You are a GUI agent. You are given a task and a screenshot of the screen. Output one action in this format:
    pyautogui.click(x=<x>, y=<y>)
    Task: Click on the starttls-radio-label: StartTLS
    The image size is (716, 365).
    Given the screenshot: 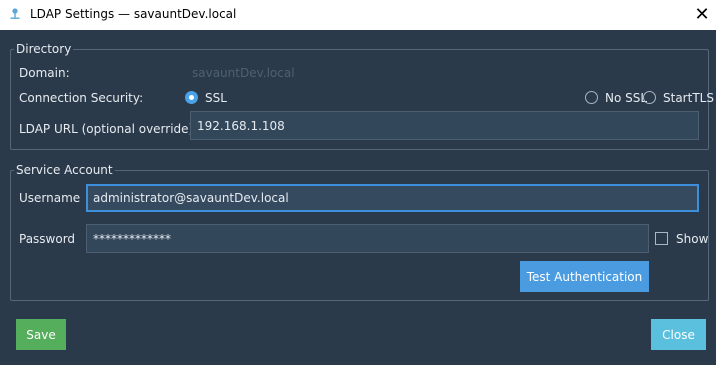 What is the action you would take?
    pyautogui.click(x=688, y=98)
    